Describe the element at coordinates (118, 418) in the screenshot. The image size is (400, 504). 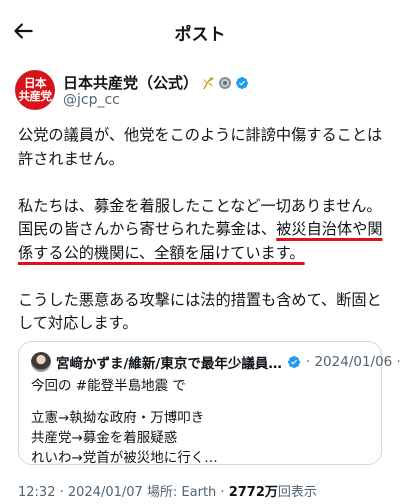
I see `quote-line: 立憲→執拗な政府・万博叩き` at that location.